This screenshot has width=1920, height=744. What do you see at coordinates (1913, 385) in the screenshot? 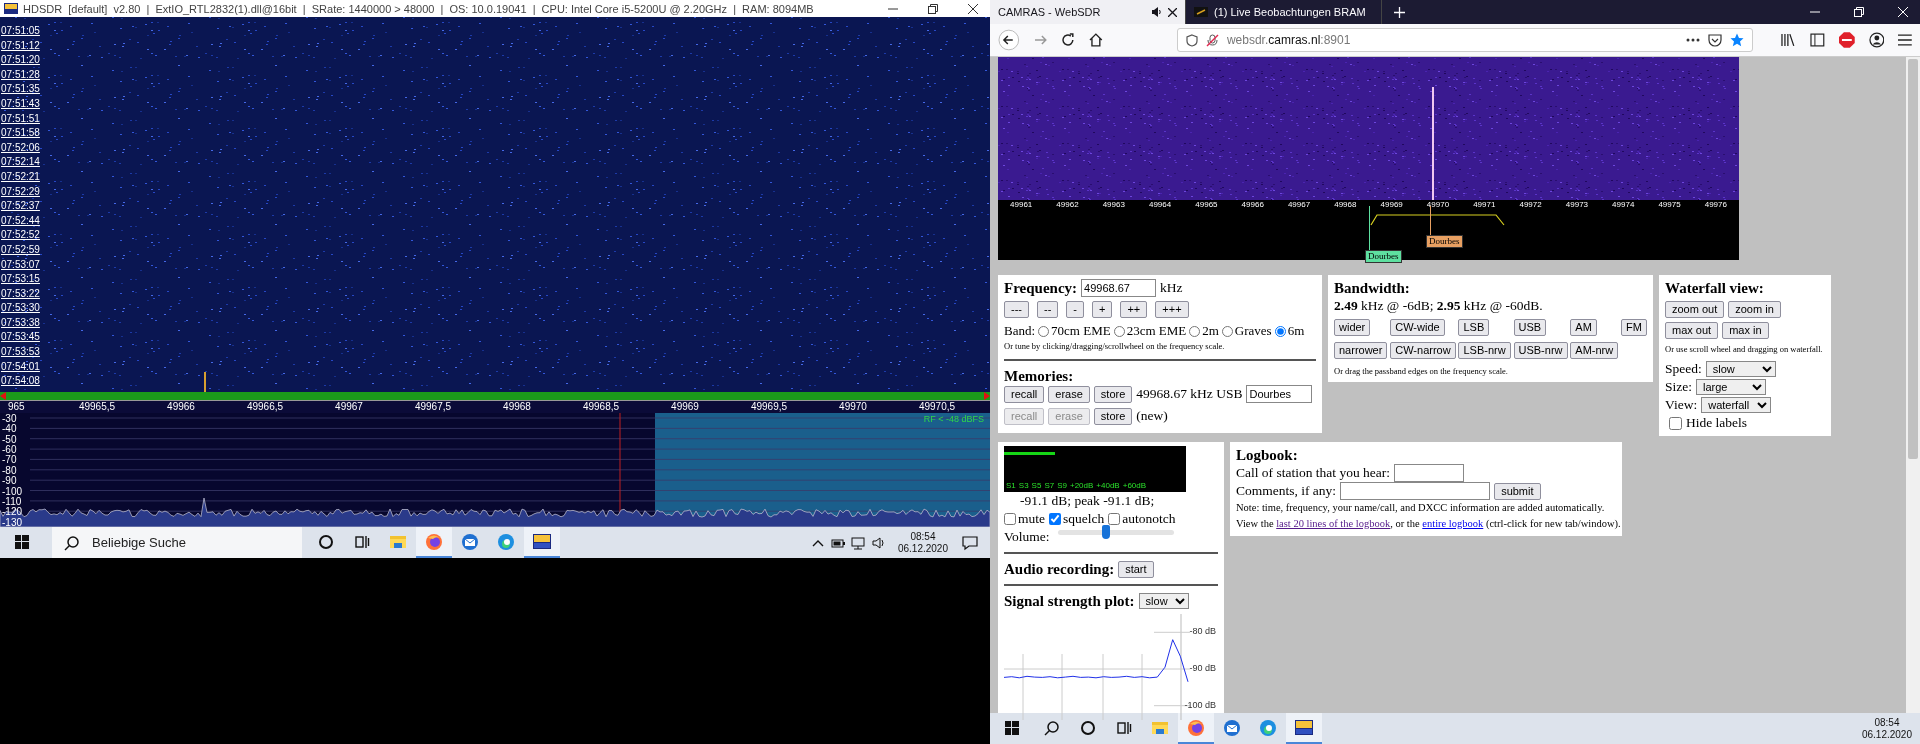
I see `scrollbar` at bounding box center [1913, 385].